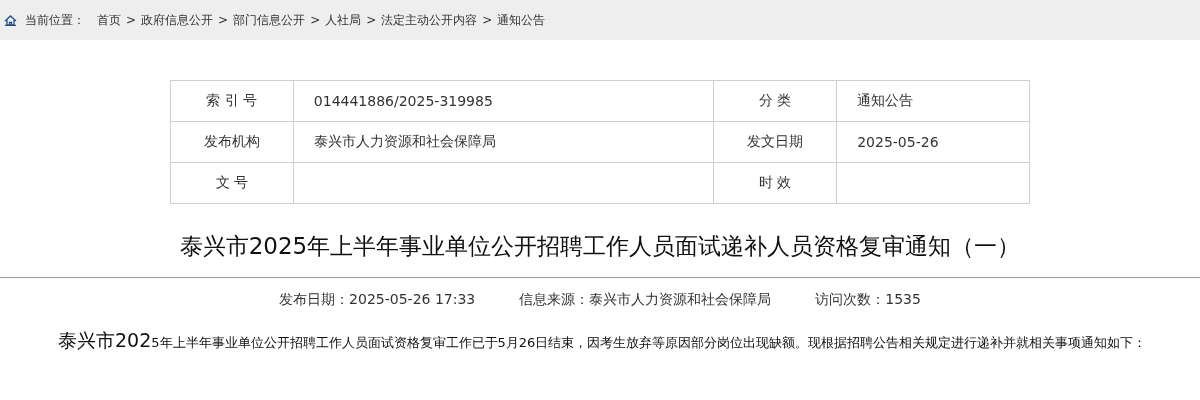 The height and width of the screenshot is (400, 1200). What do you see at coordinates (602, 340) in the screenshot?
I see `article-paragraph: 泰兴市2025年上半年事业单位公开招聘工作人员面试资格复审工作已于5月26日结束，因考生放弃等原因部分岗位出现缺额。现根据招聘公告相关规定进行递补并就相关事项通知如下：` at bounding box center [602, 340].